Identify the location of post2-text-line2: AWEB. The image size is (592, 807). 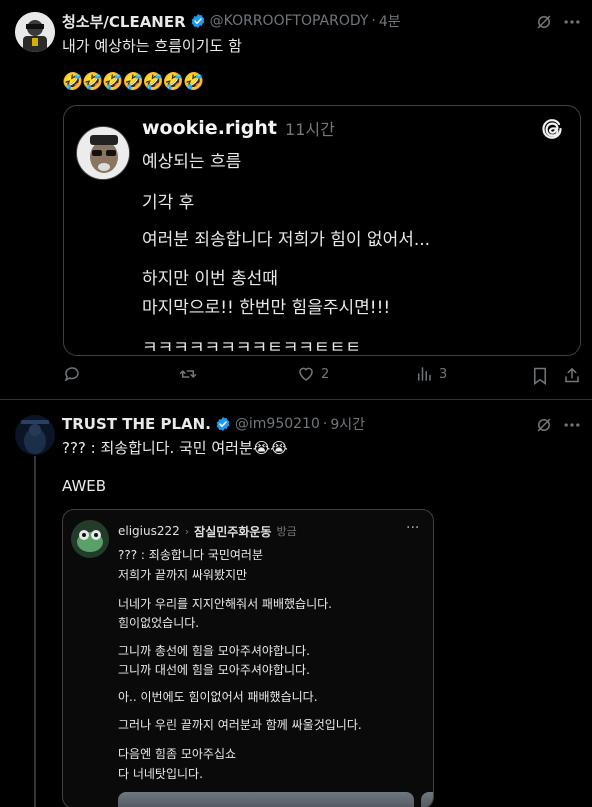
(84, 486).